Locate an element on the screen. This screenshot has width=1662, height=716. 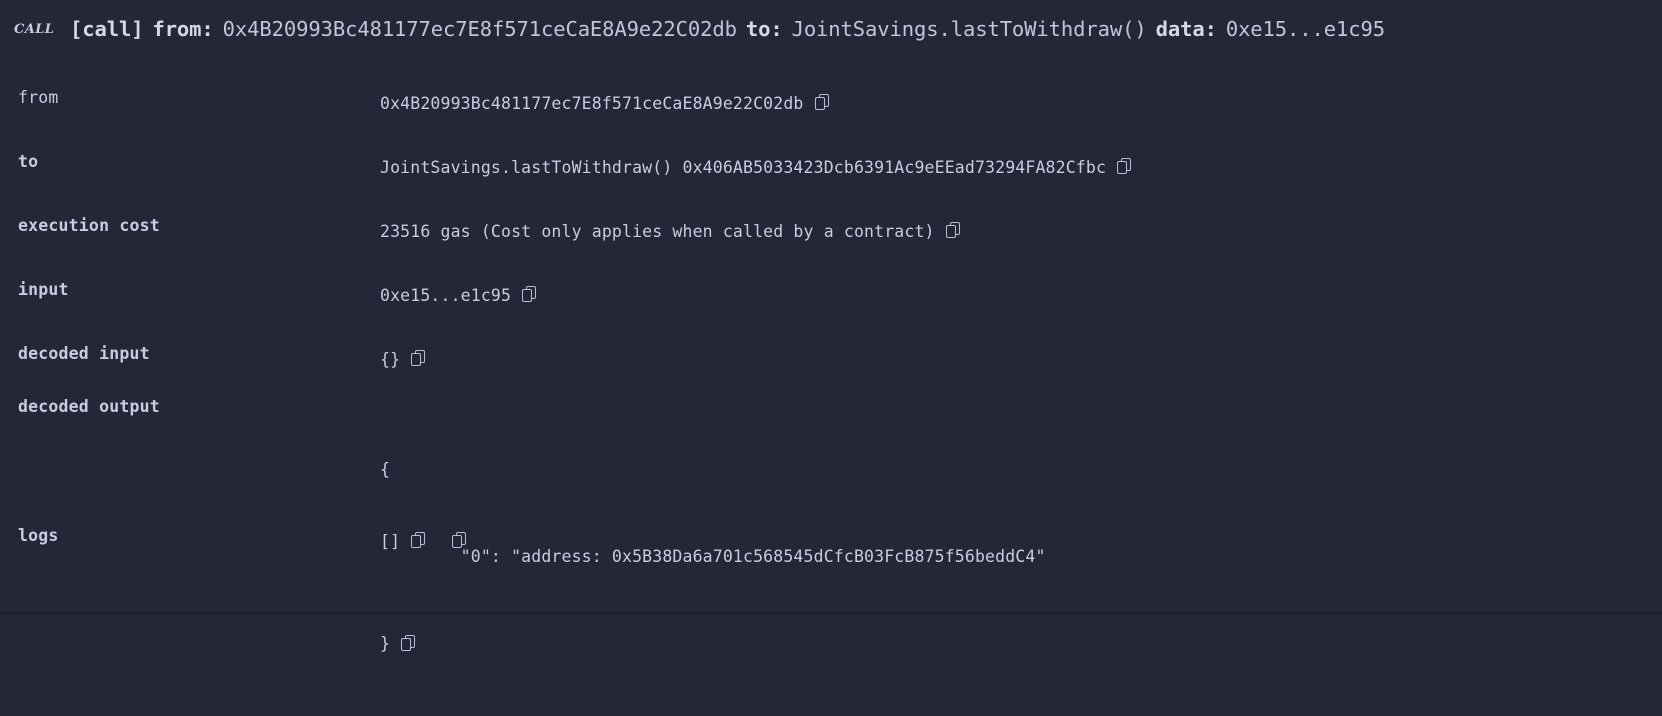
summary-data-value: 0xe15...e1c95 is located at coordinates (1305, 29).